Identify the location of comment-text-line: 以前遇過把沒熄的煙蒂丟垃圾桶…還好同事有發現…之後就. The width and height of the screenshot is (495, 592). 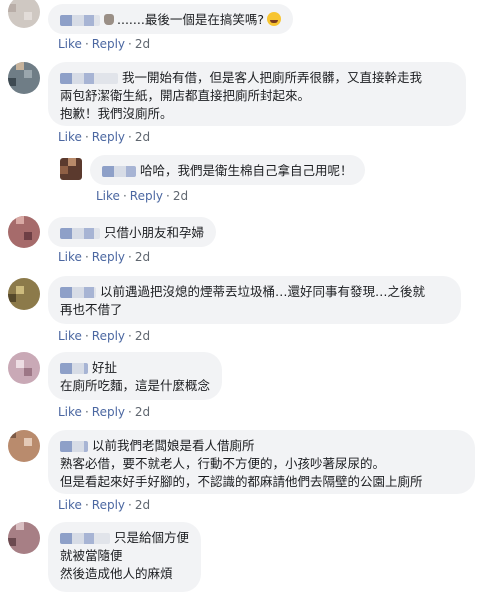
(263, 291).